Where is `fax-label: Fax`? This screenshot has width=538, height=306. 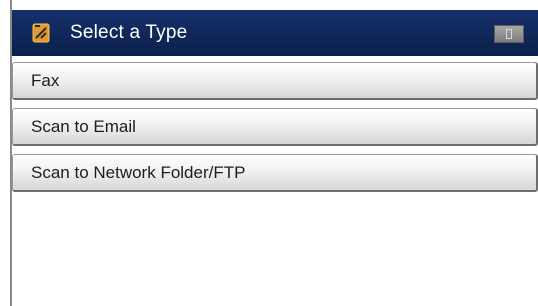
fax-label: Fax is located at coordinates (45, 80).